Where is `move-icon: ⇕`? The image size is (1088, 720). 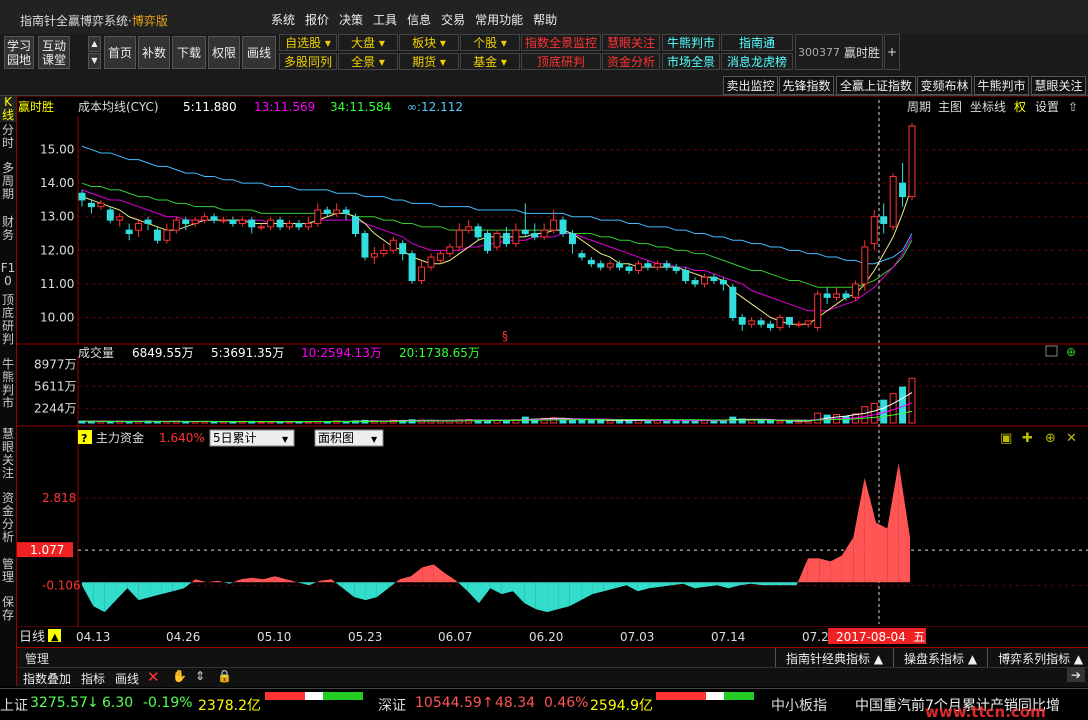 move-icon: ⇕ is located at coordinates (200, 676).